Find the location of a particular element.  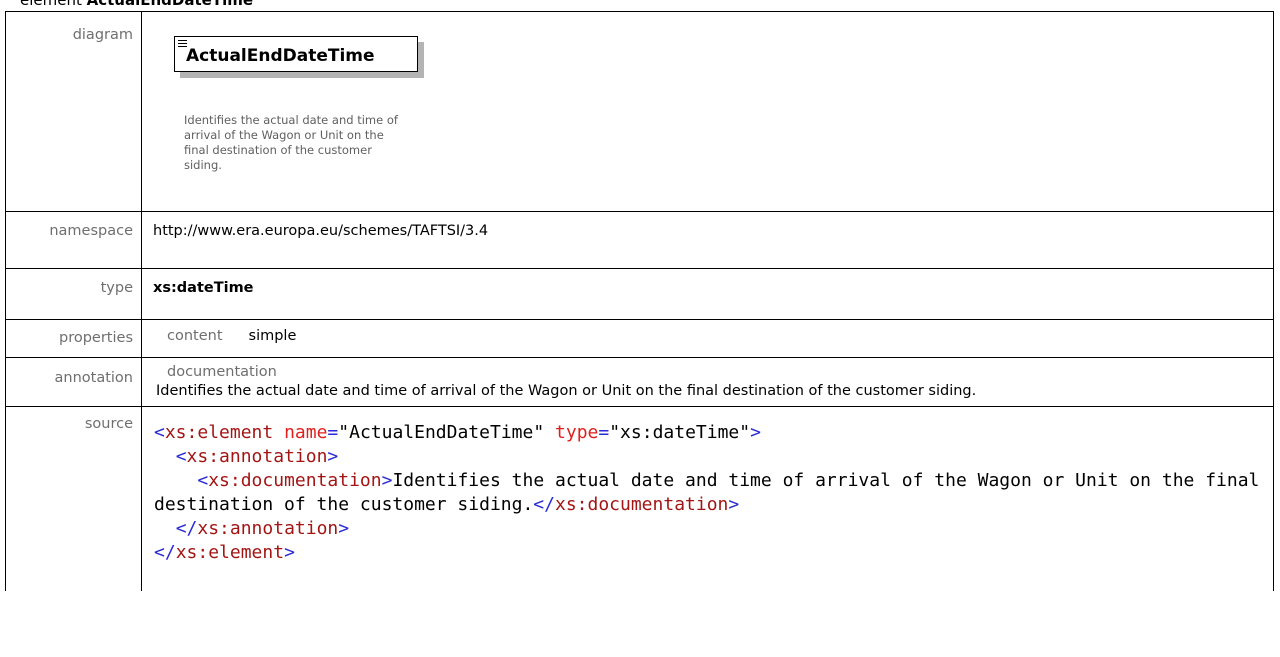

type-value: xs:dateTime is located at coordinates (203, 288).